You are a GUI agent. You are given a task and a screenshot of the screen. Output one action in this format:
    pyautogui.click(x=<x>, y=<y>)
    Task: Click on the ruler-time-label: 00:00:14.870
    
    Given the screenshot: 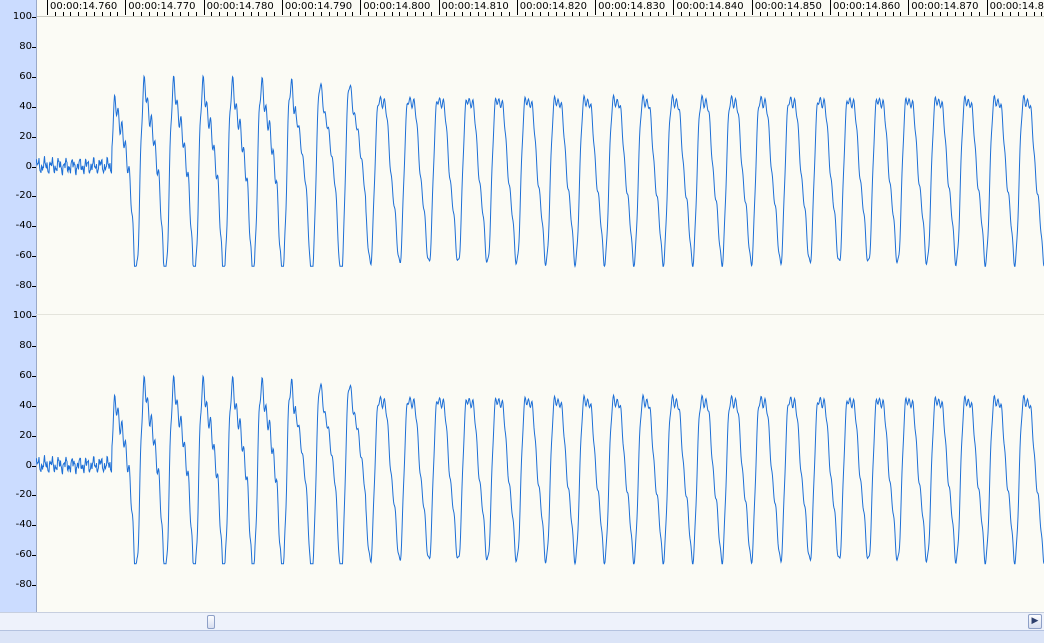 What is the action you would take?
    pyautogui.click(x=945, y=6)
    